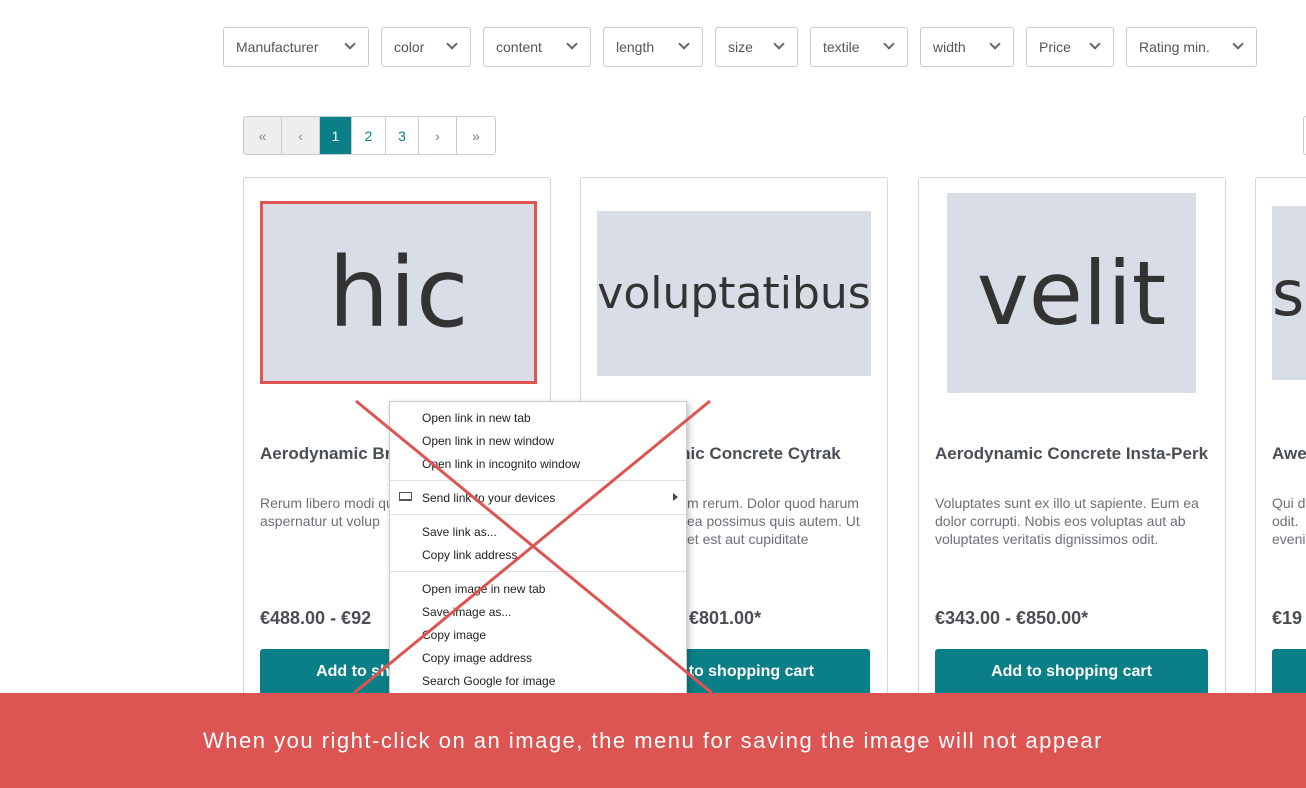 The width and height of the screenshot is (1306, 788). I want to click on filter-rating: Rating min., so click(1191, 47).